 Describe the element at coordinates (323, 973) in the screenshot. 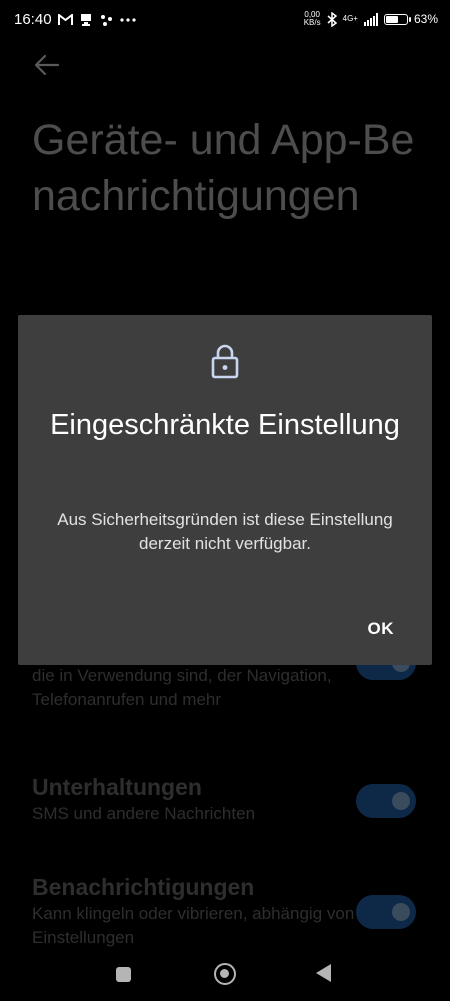

I see `back-button` at that location.